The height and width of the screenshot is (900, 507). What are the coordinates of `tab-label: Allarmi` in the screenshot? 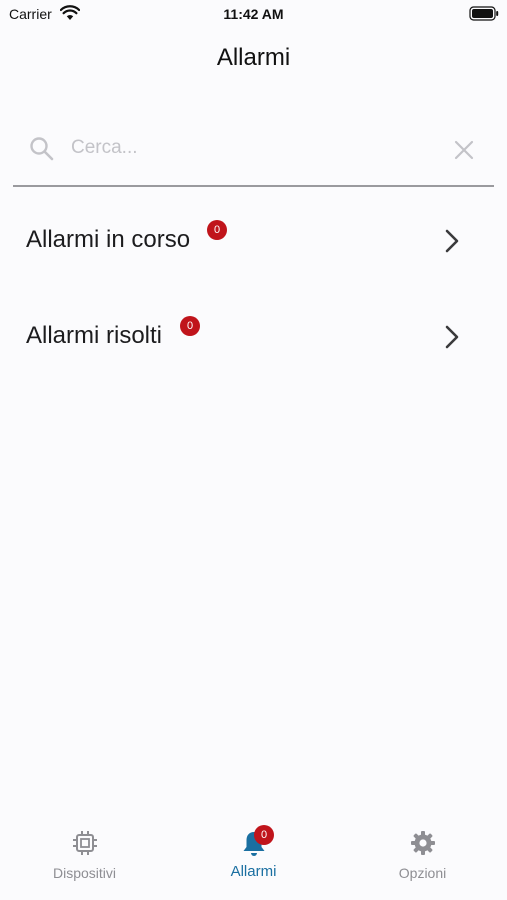 It's located at (253, 871).